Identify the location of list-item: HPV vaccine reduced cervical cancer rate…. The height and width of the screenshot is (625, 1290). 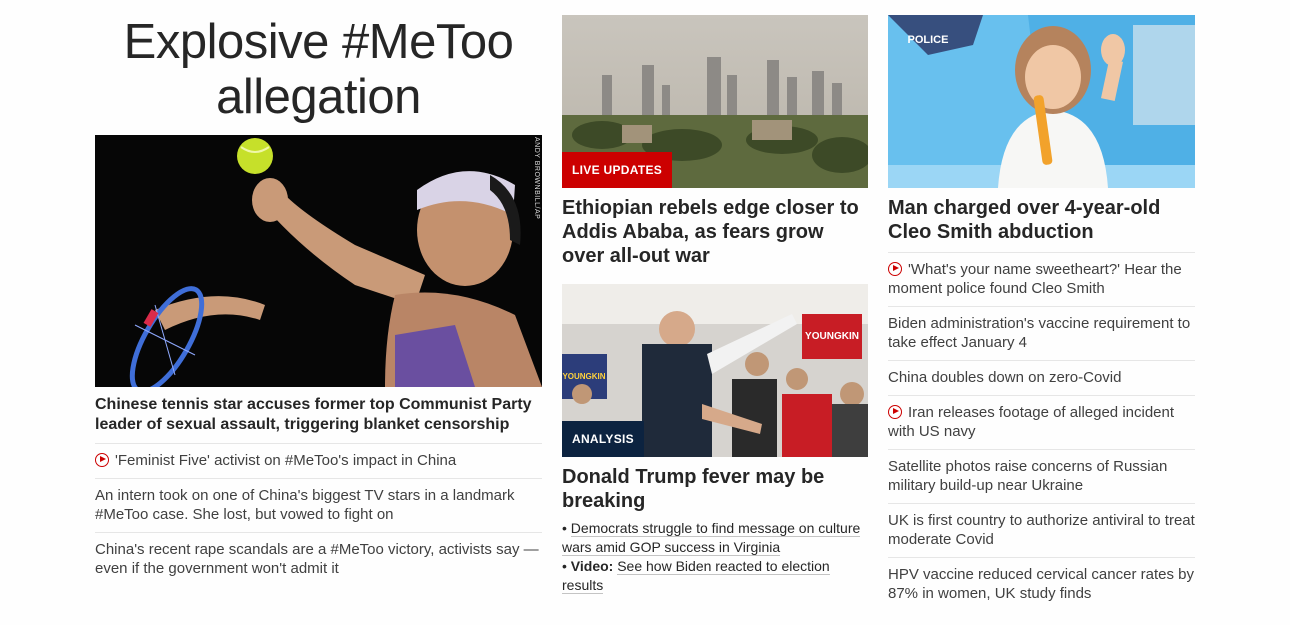
(1041, 584).